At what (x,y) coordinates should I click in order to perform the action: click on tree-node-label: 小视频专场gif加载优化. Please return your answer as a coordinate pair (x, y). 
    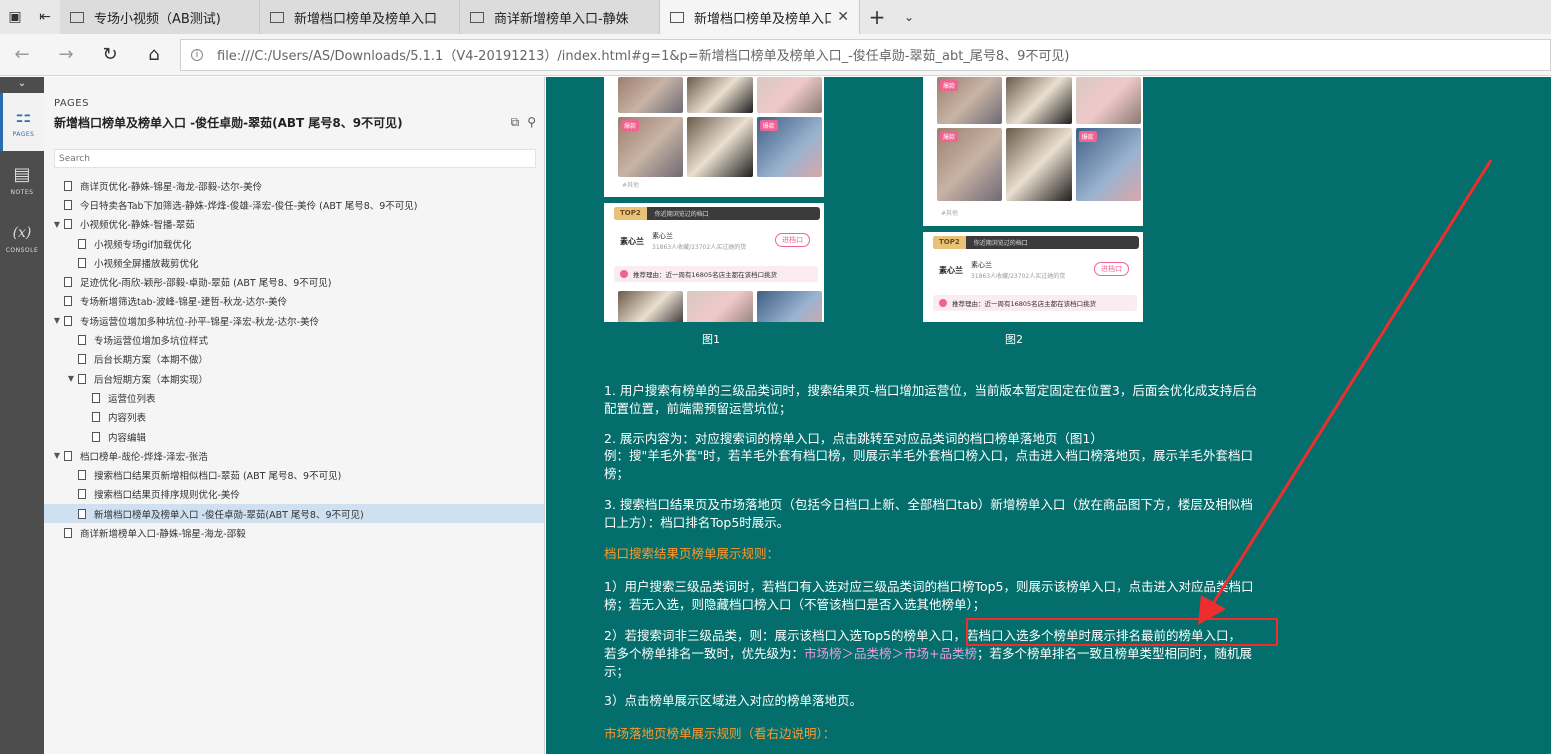
    Looking at the image, I should click on (143, 245).